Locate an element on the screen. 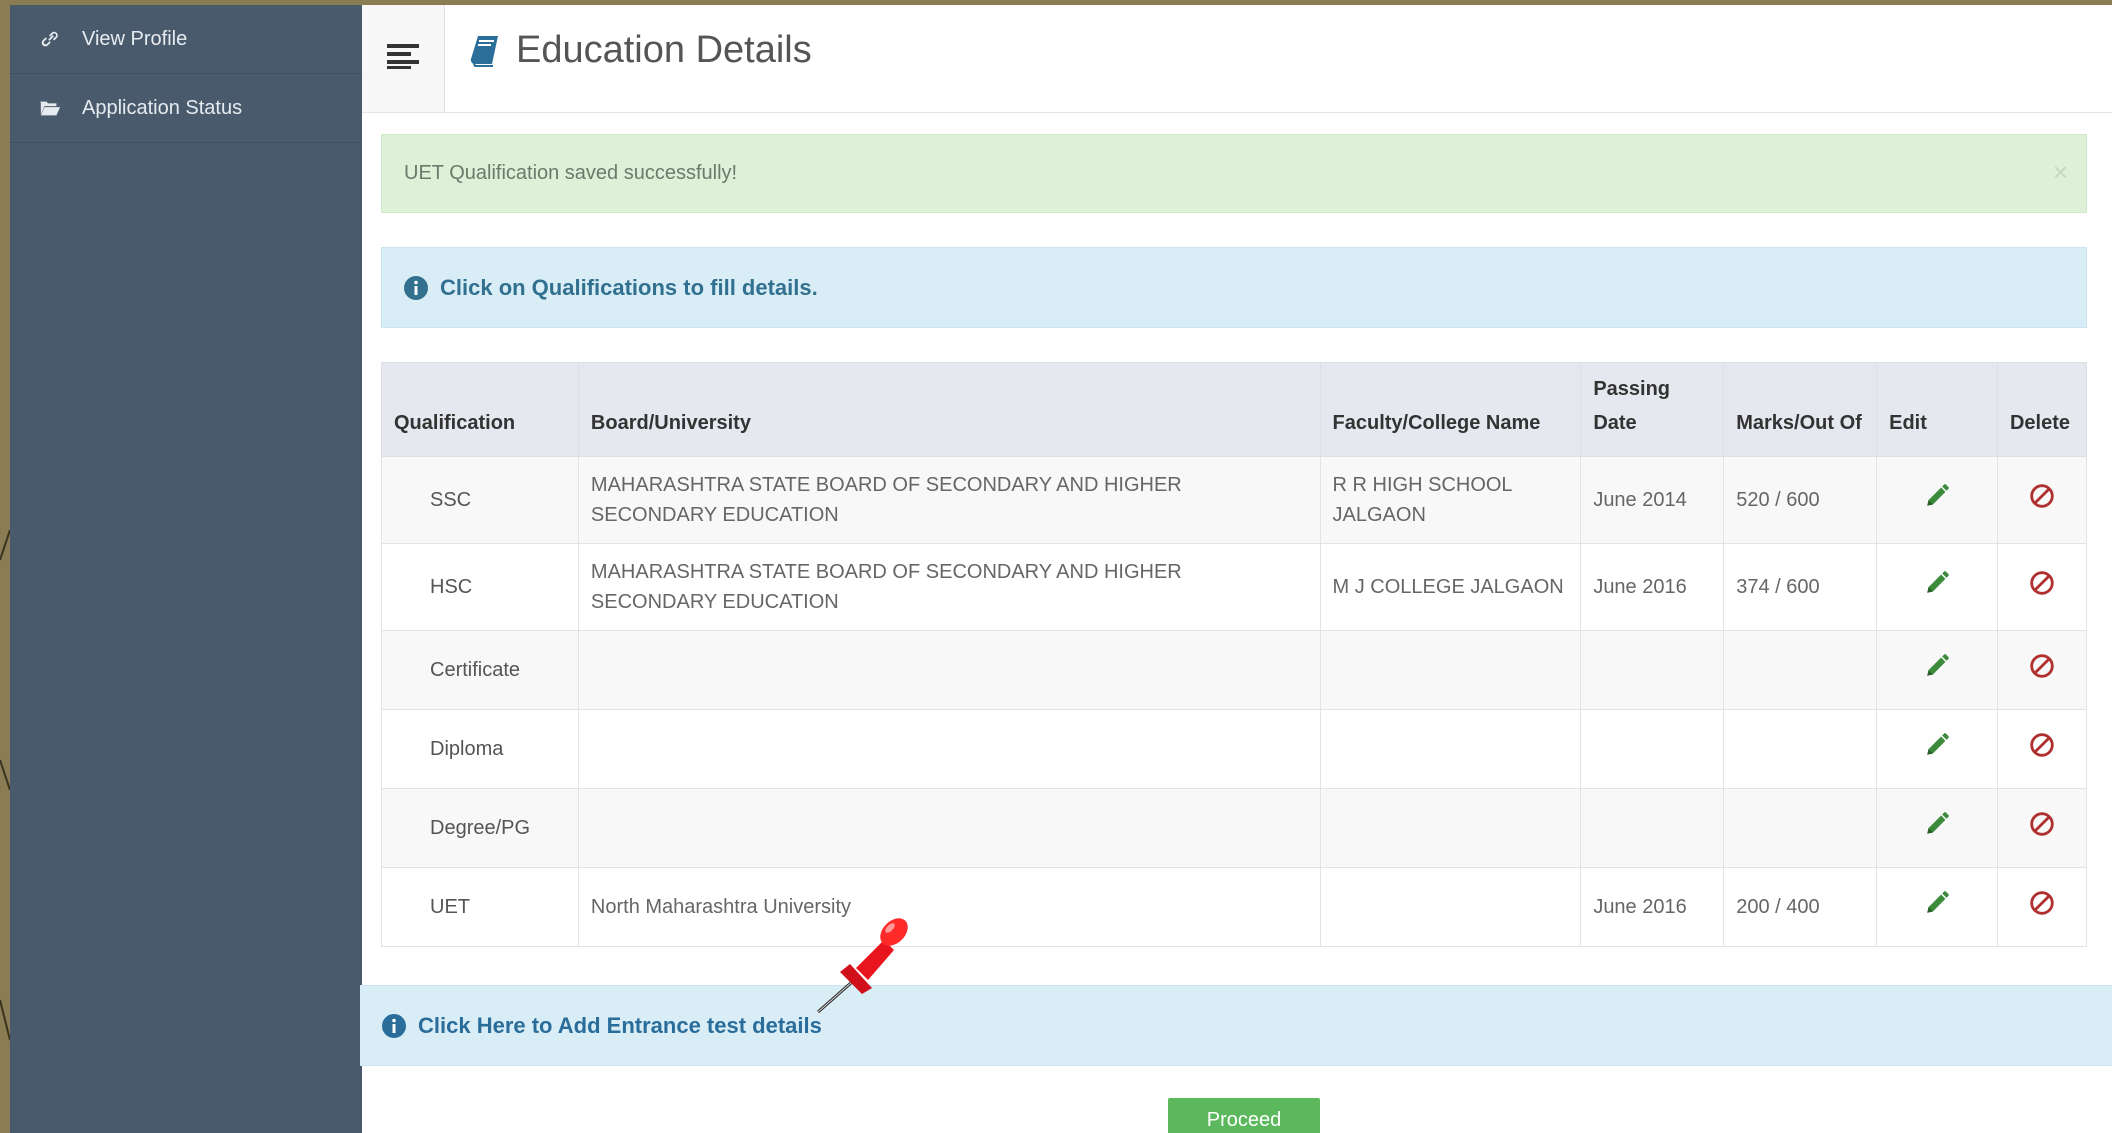 Image resolution: width=2112 pixels, height=1133 pixels. hamburger-menu-icon is located at coordinates (403, 58).